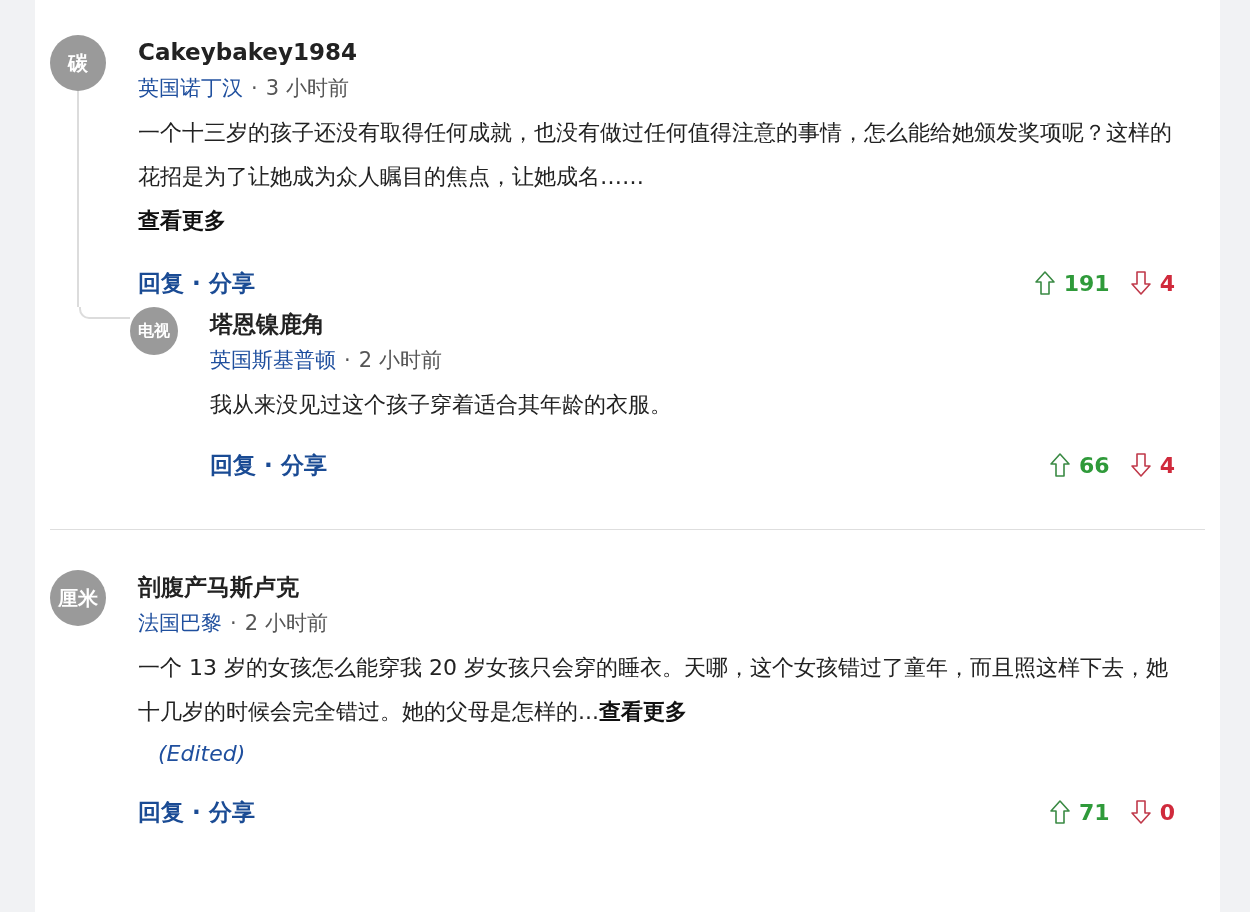 This screenshot has width=1250, height=912. Describe the element at coordinates (1094, 465) in the screenshot. I see `upvote-count: 66` at that location.